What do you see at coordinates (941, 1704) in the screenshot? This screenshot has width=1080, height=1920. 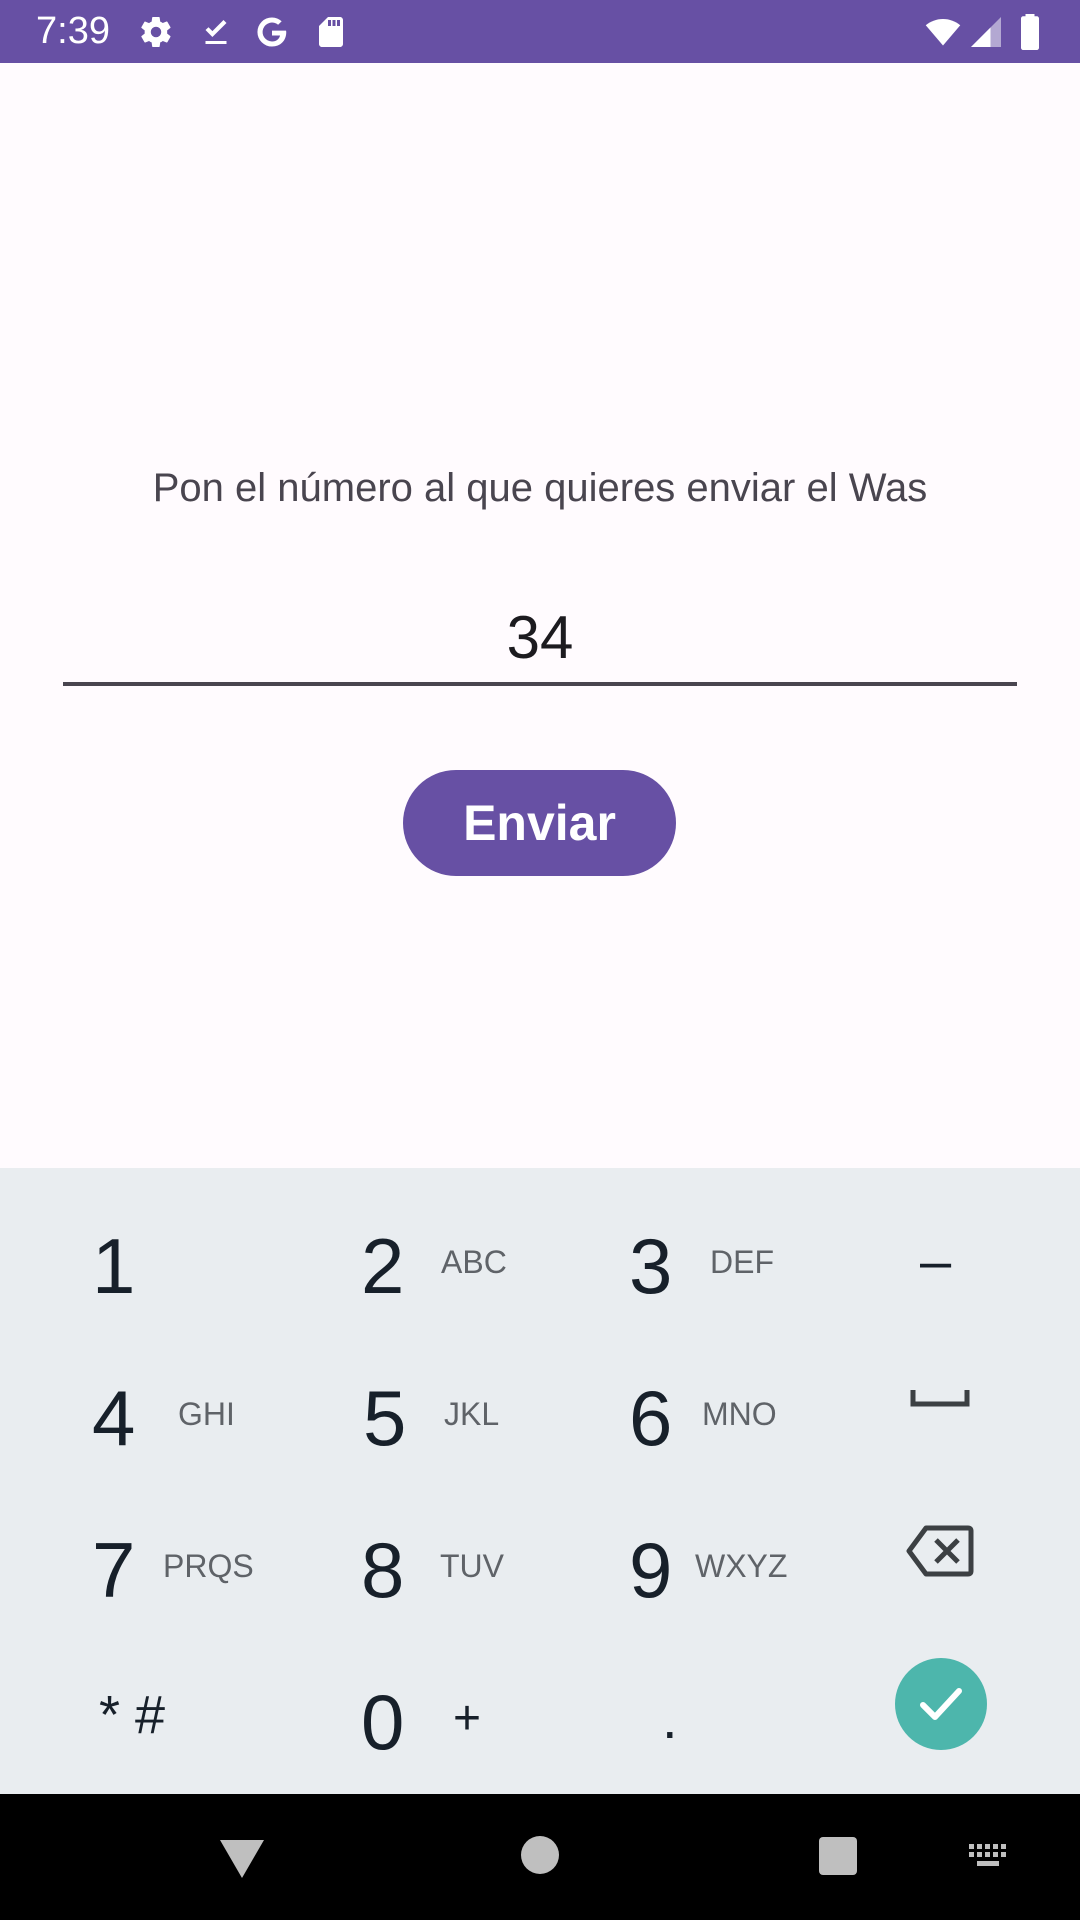 I see `check-icon` at bounding box center [941, 1704].